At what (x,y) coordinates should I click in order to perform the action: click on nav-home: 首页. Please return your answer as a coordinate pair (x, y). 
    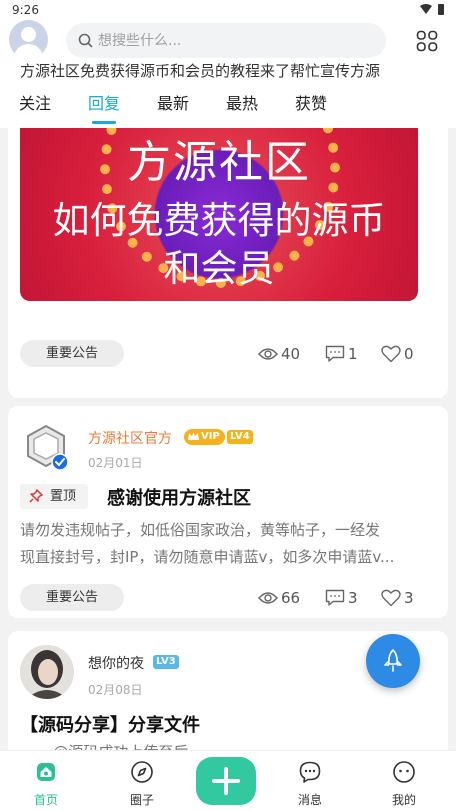
    Looking at the image, I should click on (46, 781).